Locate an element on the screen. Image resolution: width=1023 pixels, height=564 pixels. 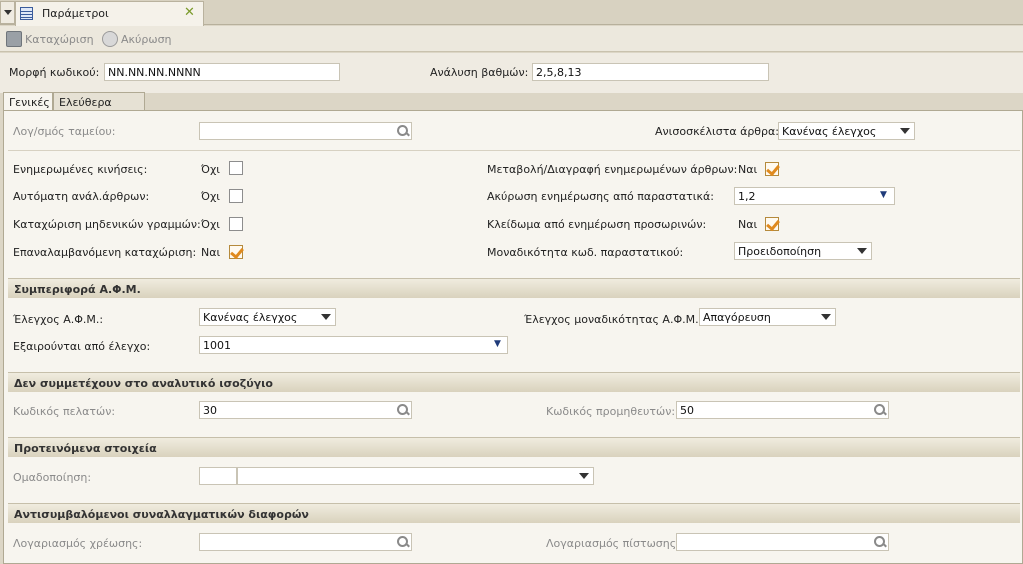
debit-account-label: Λογαριασμός χρέωσης: is located at coordinates (78, 543).